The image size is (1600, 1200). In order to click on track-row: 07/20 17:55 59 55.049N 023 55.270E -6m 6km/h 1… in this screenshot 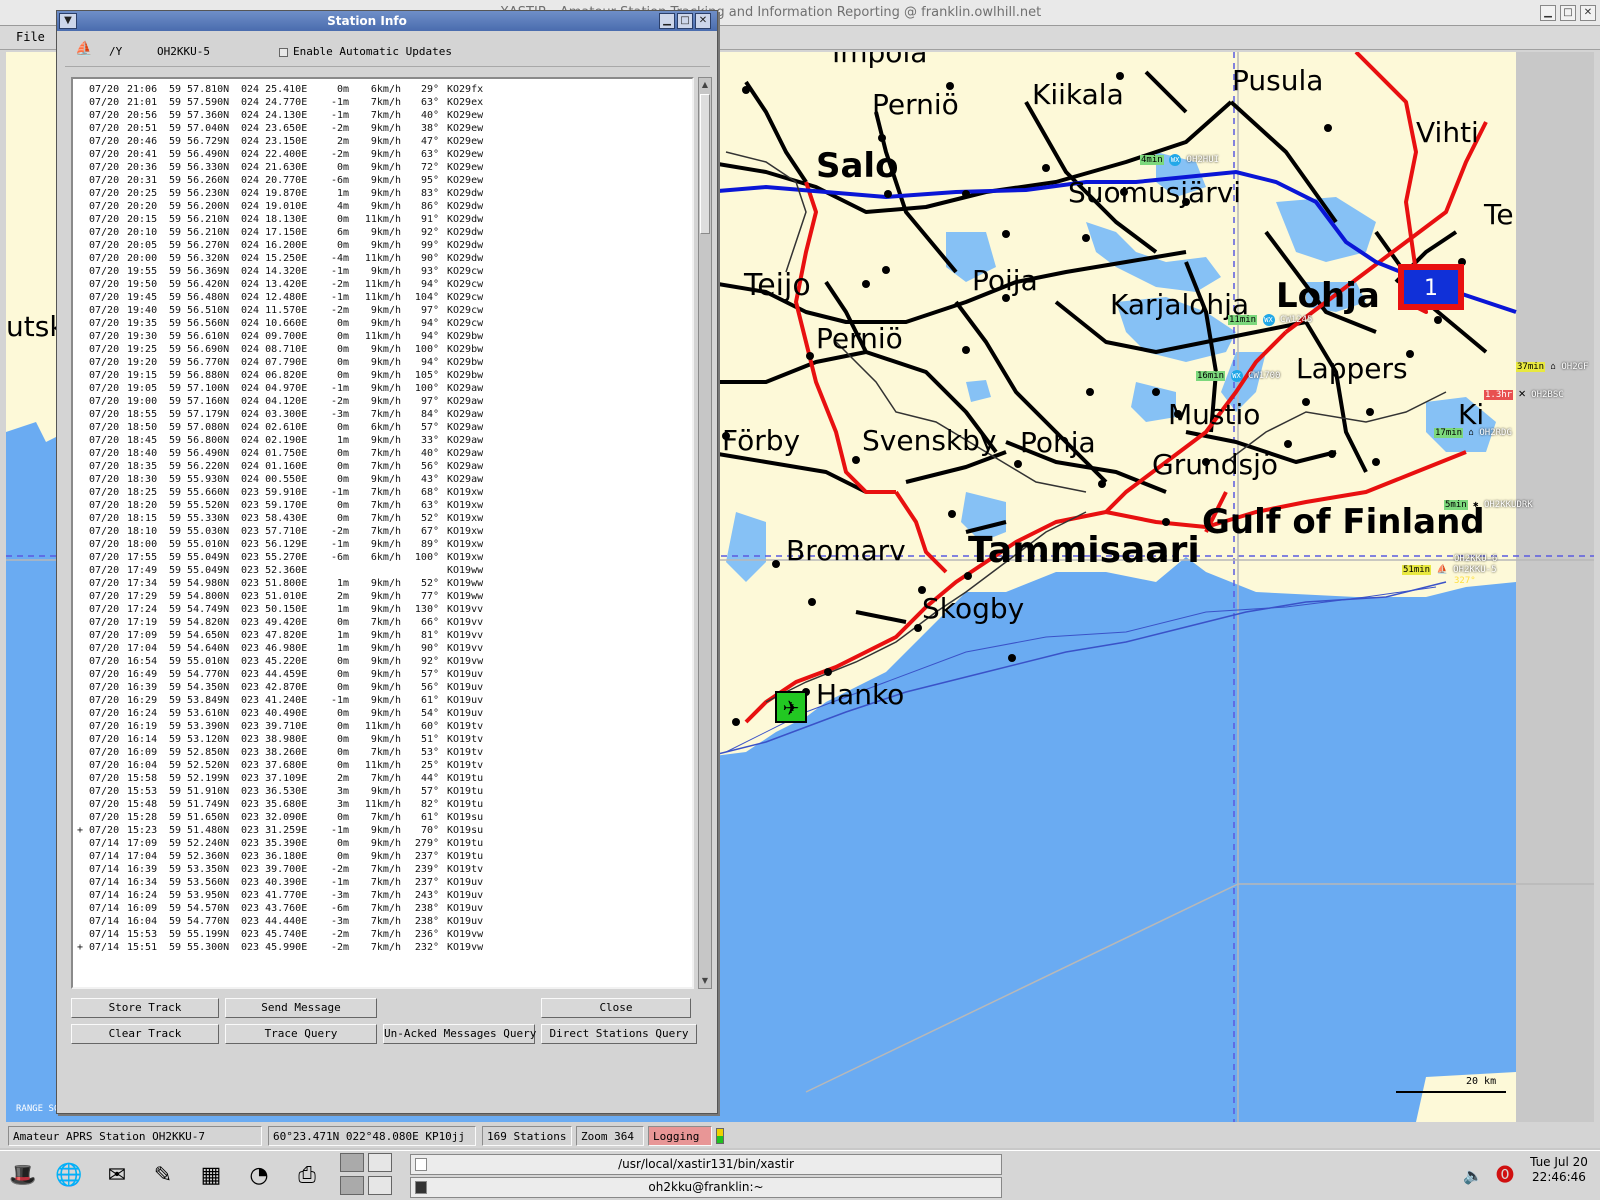, I will do `click(281, 557)`.